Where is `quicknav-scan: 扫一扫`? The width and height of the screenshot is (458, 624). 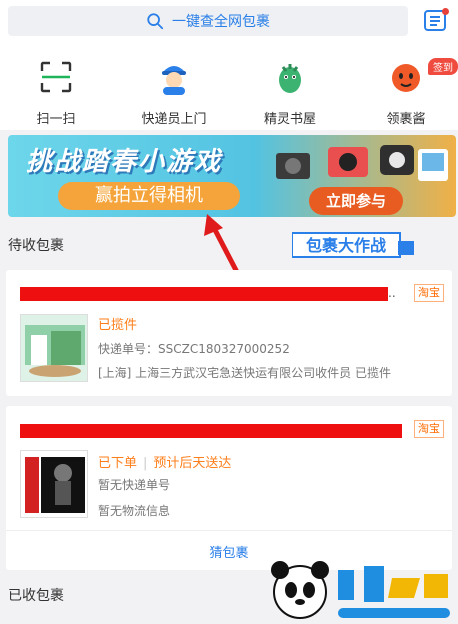
quicknav-scan: 扫一扫 is located at coordinates (56, 92).